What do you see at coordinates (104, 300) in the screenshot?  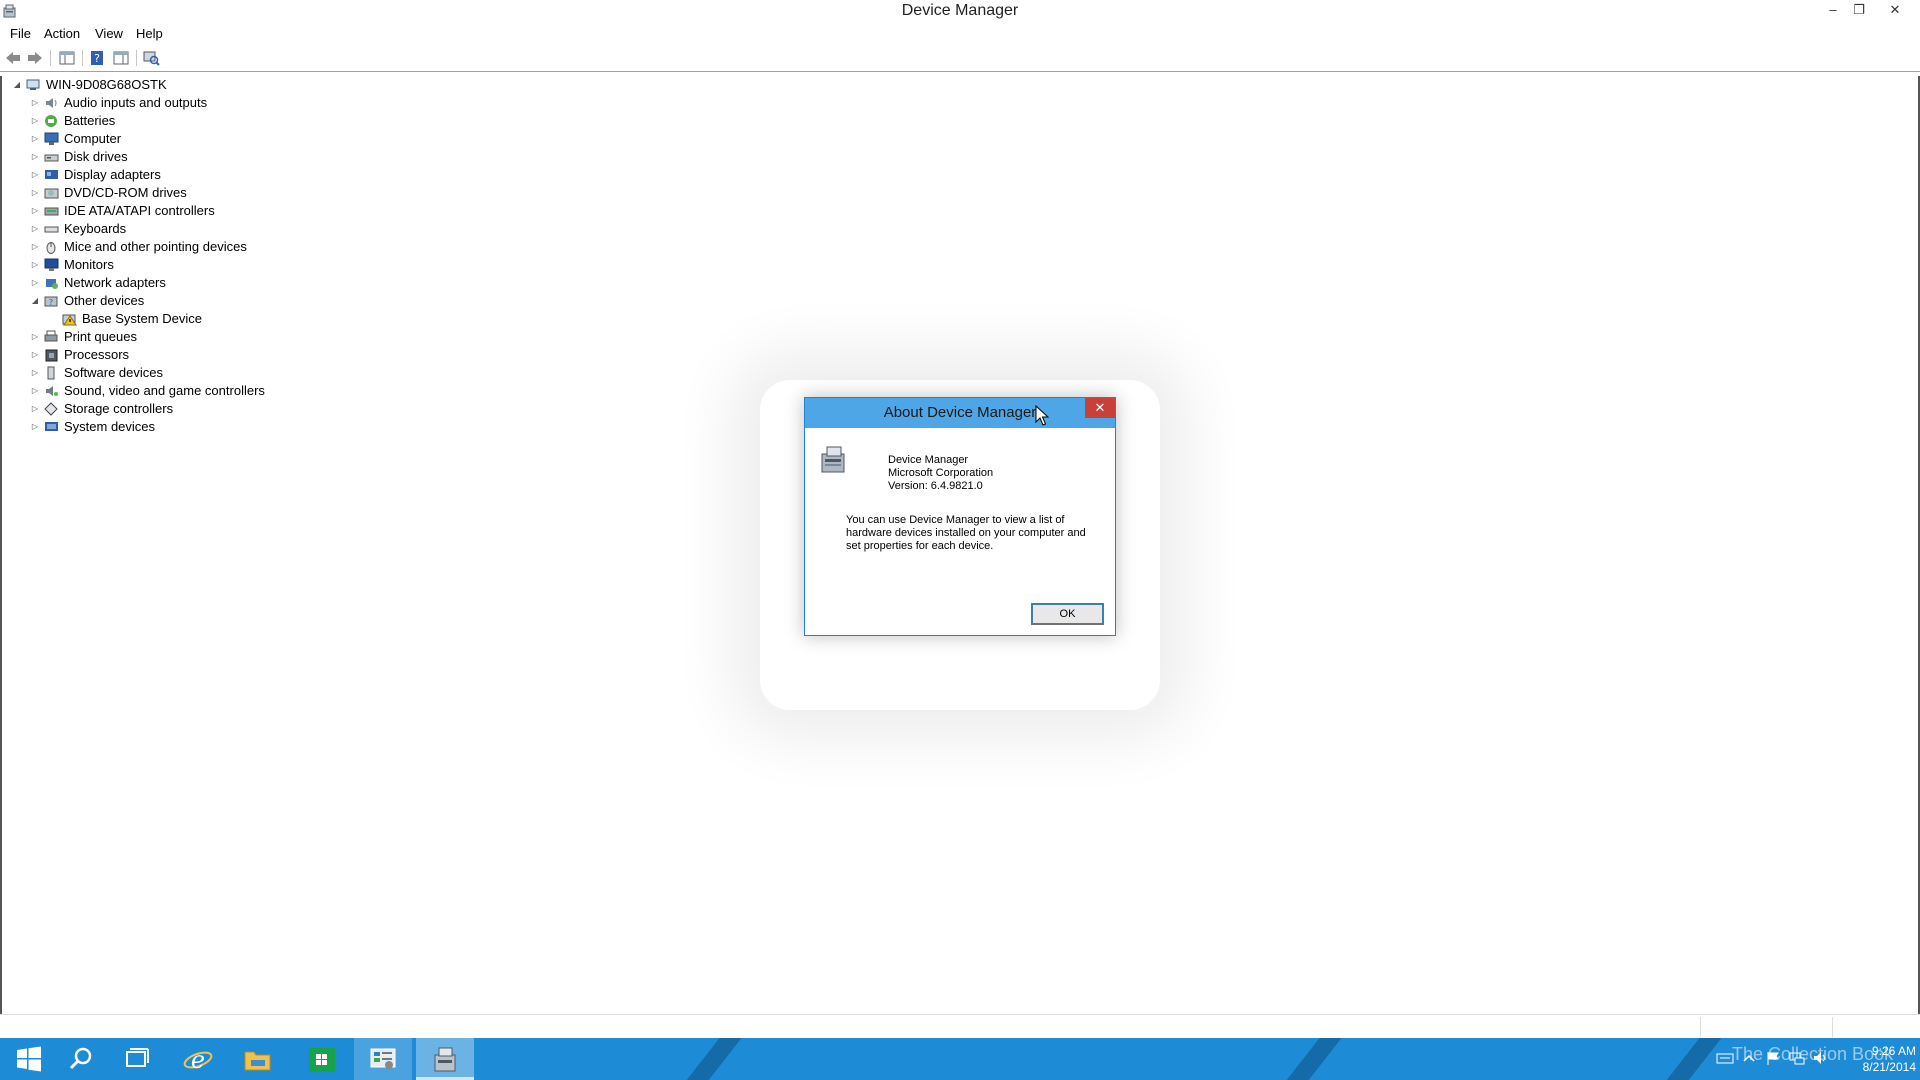 I see `tree-item-label: Other devices` at bounding box center [104, 300].